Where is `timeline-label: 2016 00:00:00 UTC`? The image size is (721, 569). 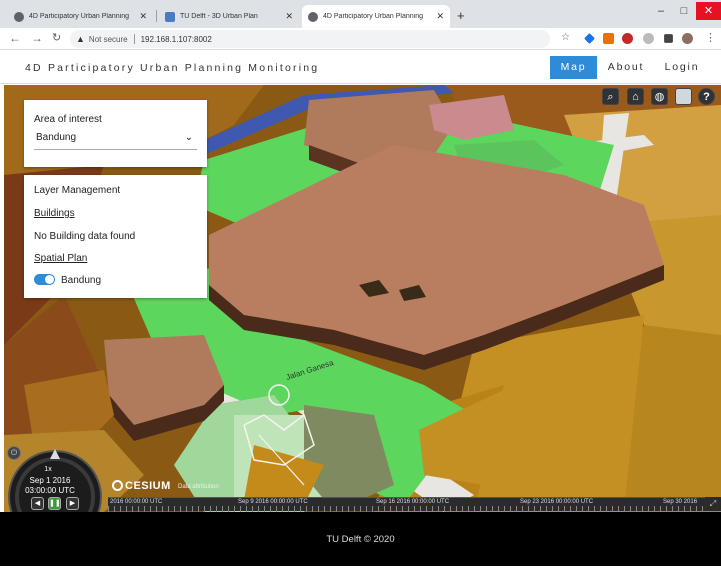
timeline-label: 2016 00:00:00 UTC is located at coordinates (136, 502).